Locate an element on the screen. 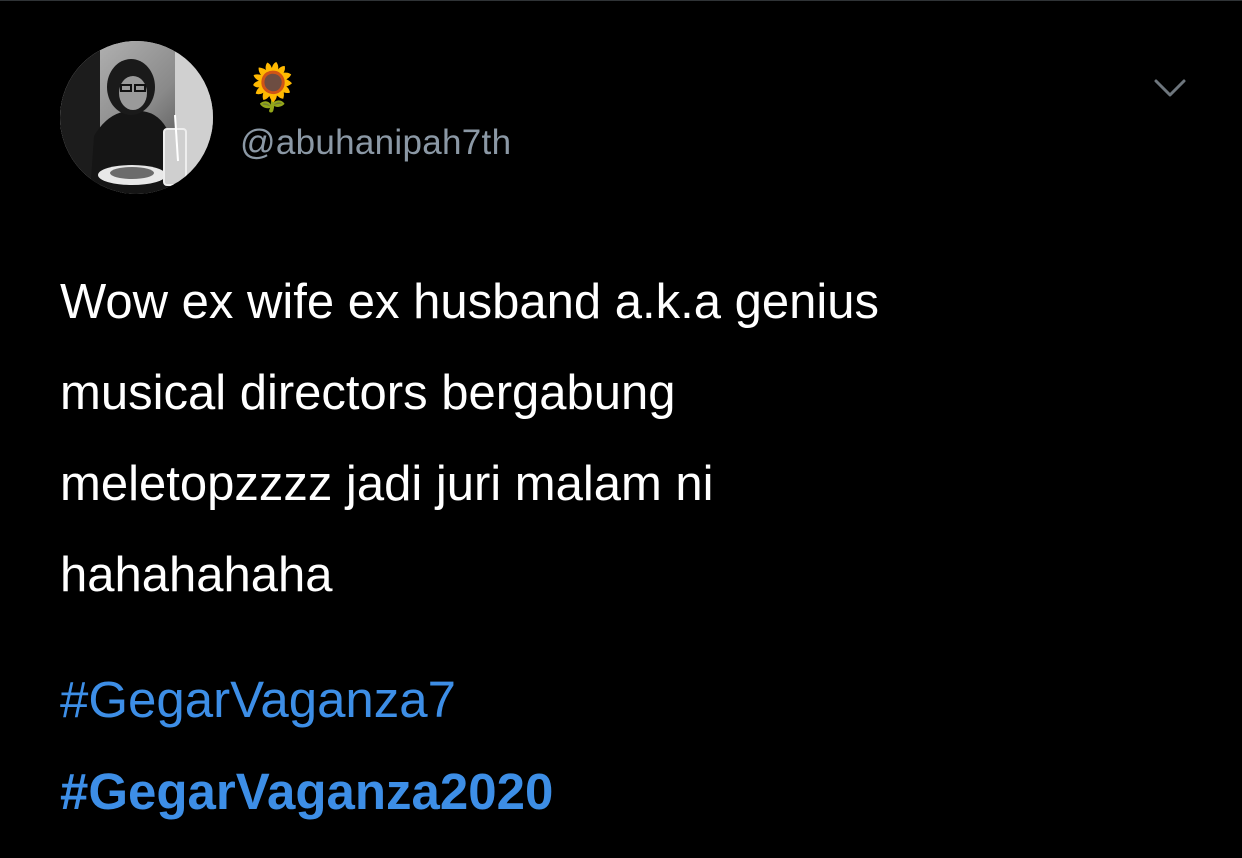 This screenshot has width=1242, height=858. tweet-text-line: meletopzzzz jadi juri malam ni is located at coordinates (387, 484).